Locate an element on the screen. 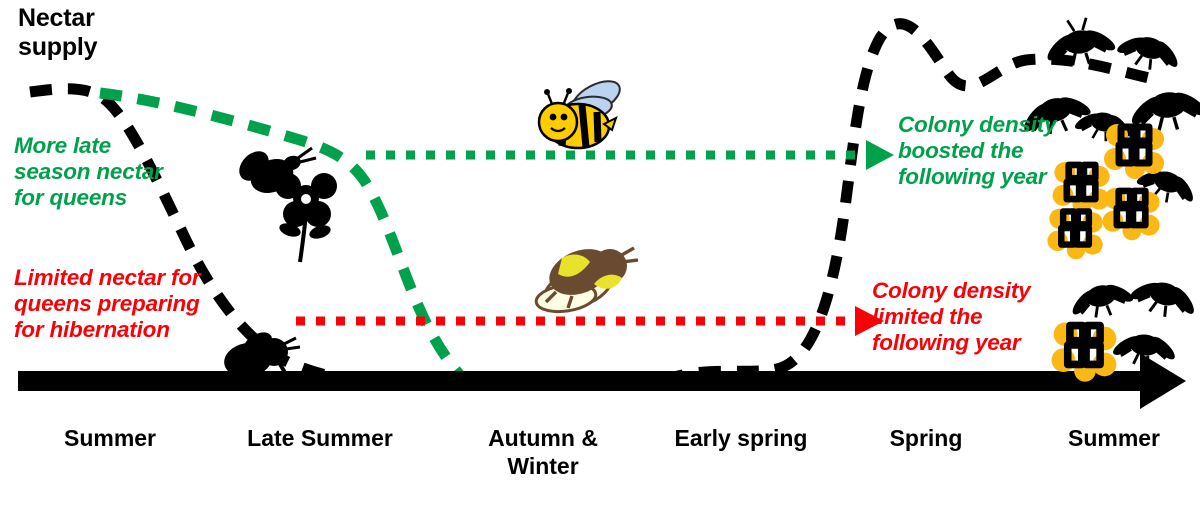 This screenshot has width=1200, height=506. nectar-supply-label: Nectar supply is located at coordinates (58, 32).